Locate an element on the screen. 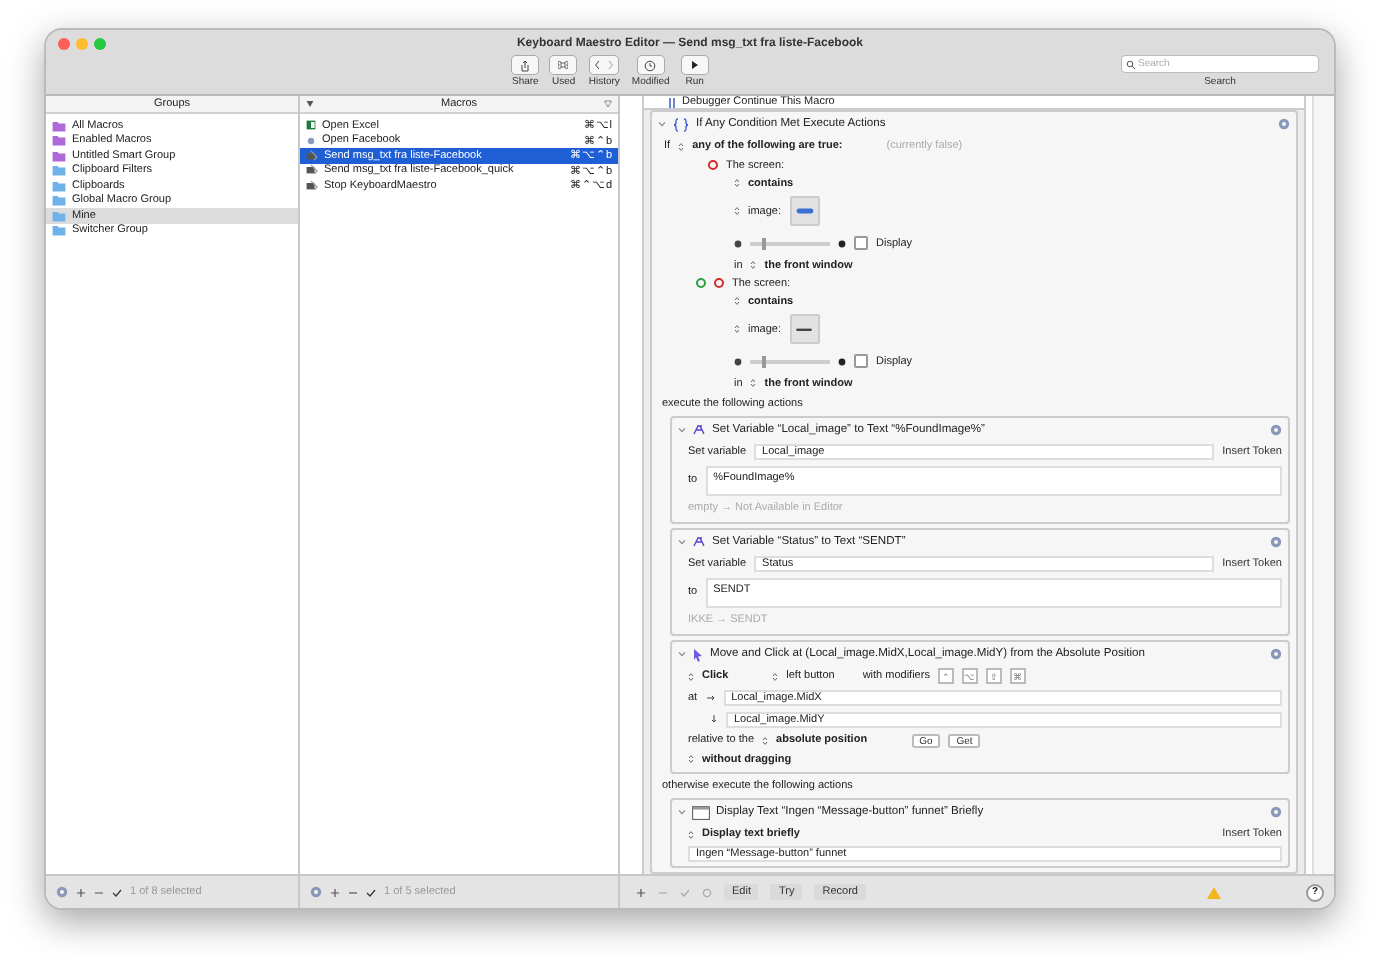 The height and width of the screenshot is (970, 1380). debugger-icon is located at coordinates (672, 103).